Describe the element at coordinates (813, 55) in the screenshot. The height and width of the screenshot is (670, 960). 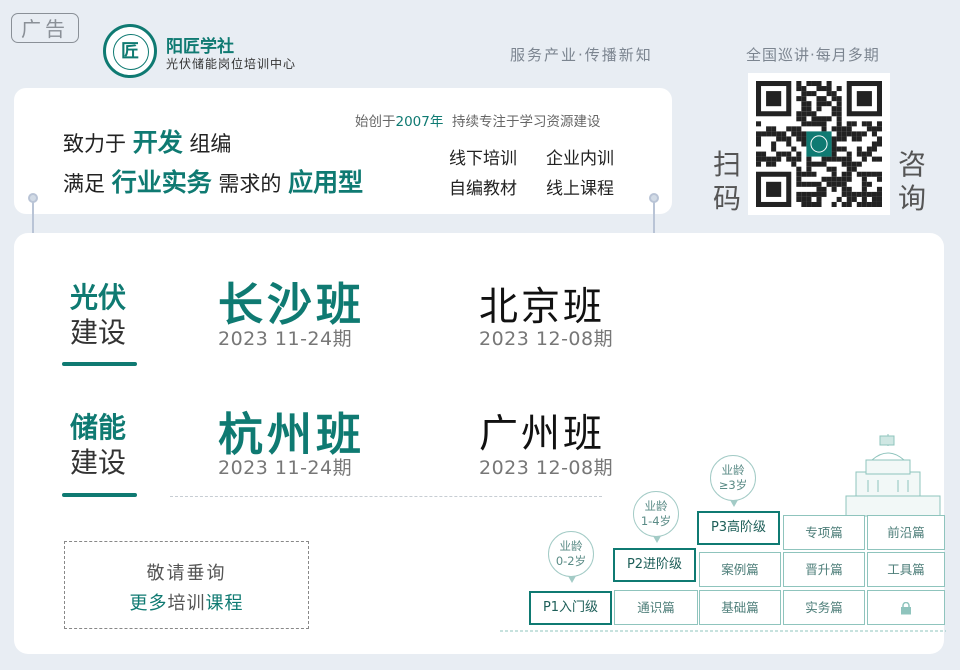
I see `slogan-right: 全国巡讲·每月多期` at that location.